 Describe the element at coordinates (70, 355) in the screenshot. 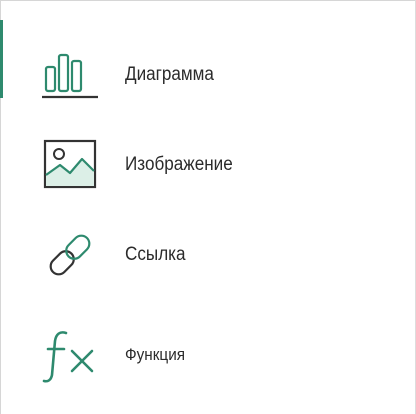

I see `function-fx-icon` at that location.